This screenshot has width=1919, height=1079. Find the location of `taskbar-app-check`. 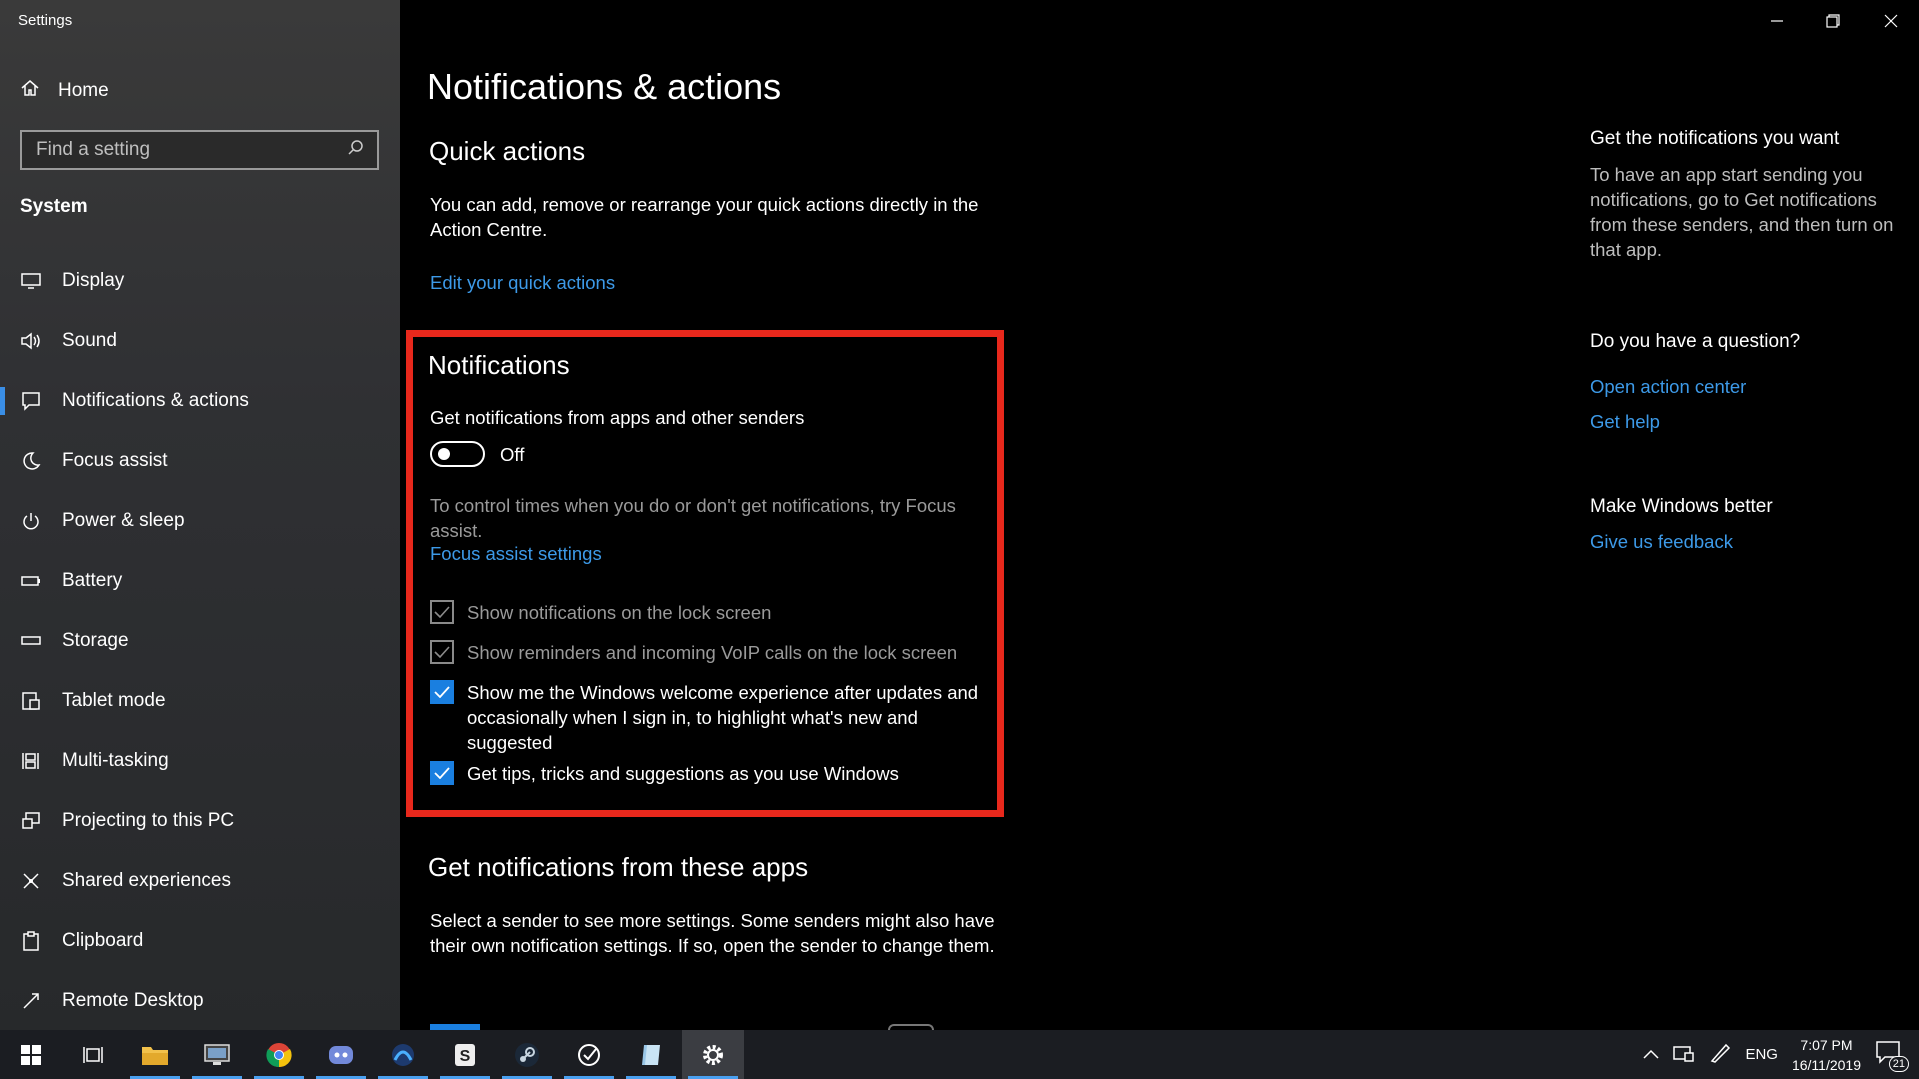

taskbar-app-check is located at coordinates (589, 1054).